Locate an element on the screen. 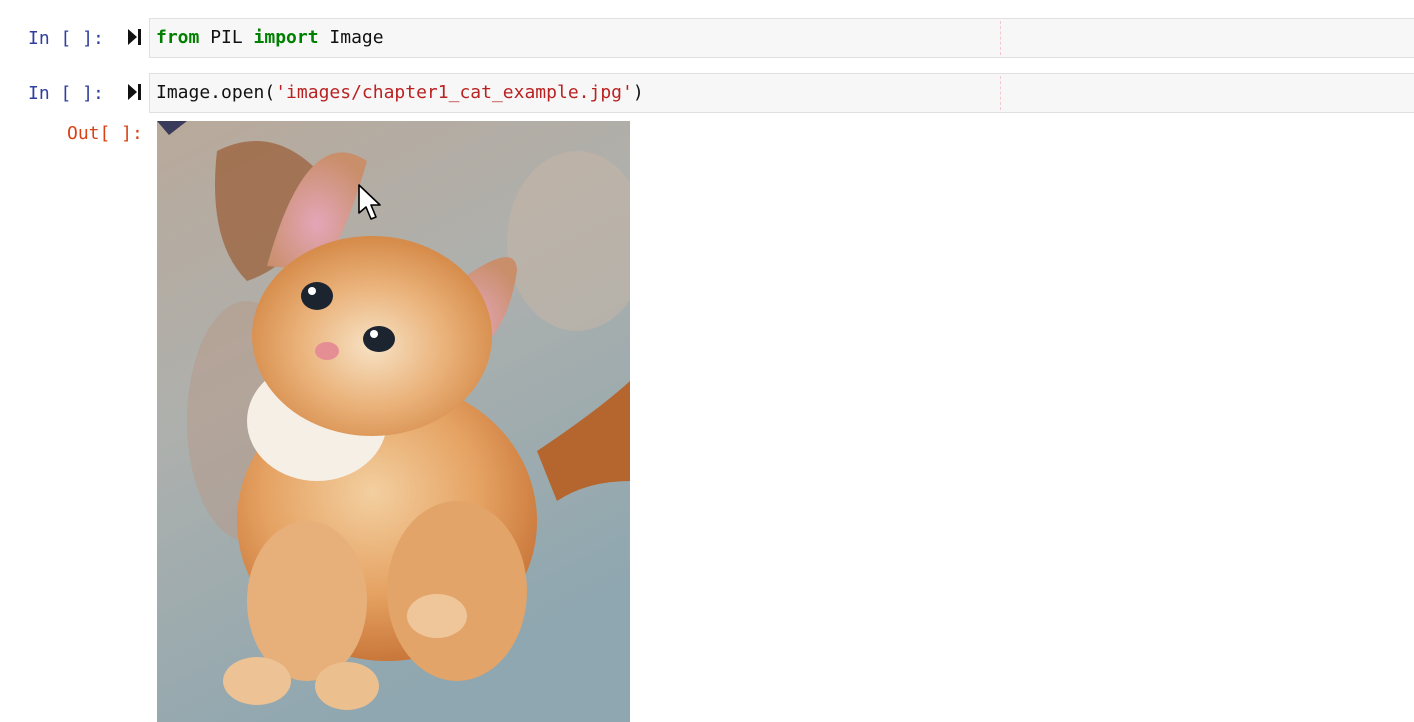  call-prefix: Image.open( is located at coordinates (216, 92).